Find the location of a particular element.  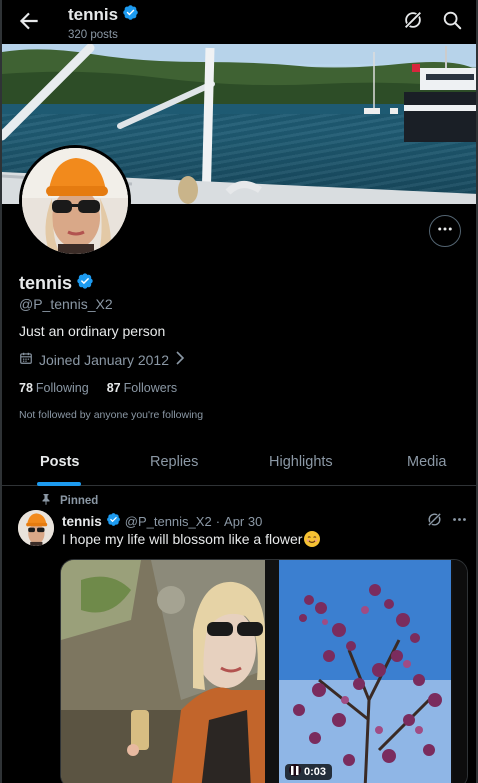

media-video-flowers: 0:03 is located at coordinates (365, 671).